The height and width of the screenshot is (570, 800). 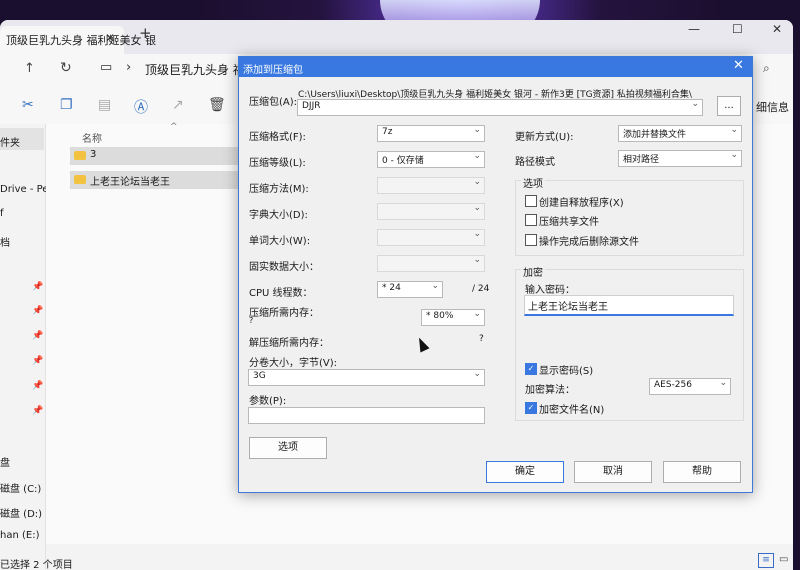 I want to click on up-arrow-icon: ↑, so click(x=29, y=68).